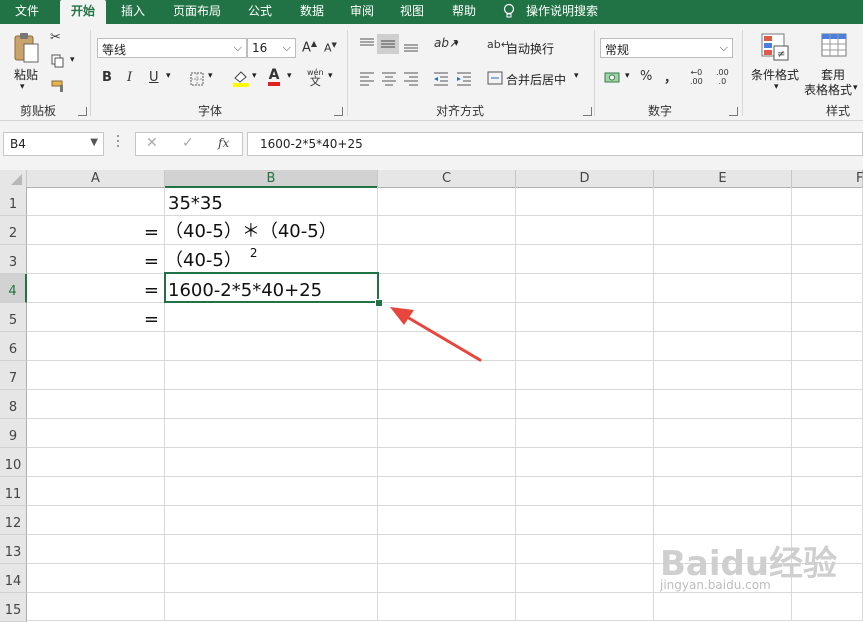 This screenshot has width=863, height=622. What do you see at coordinates (733, 111) in the screenshot?
I see `number-launcher-icon` at bounding box center [733, 111].